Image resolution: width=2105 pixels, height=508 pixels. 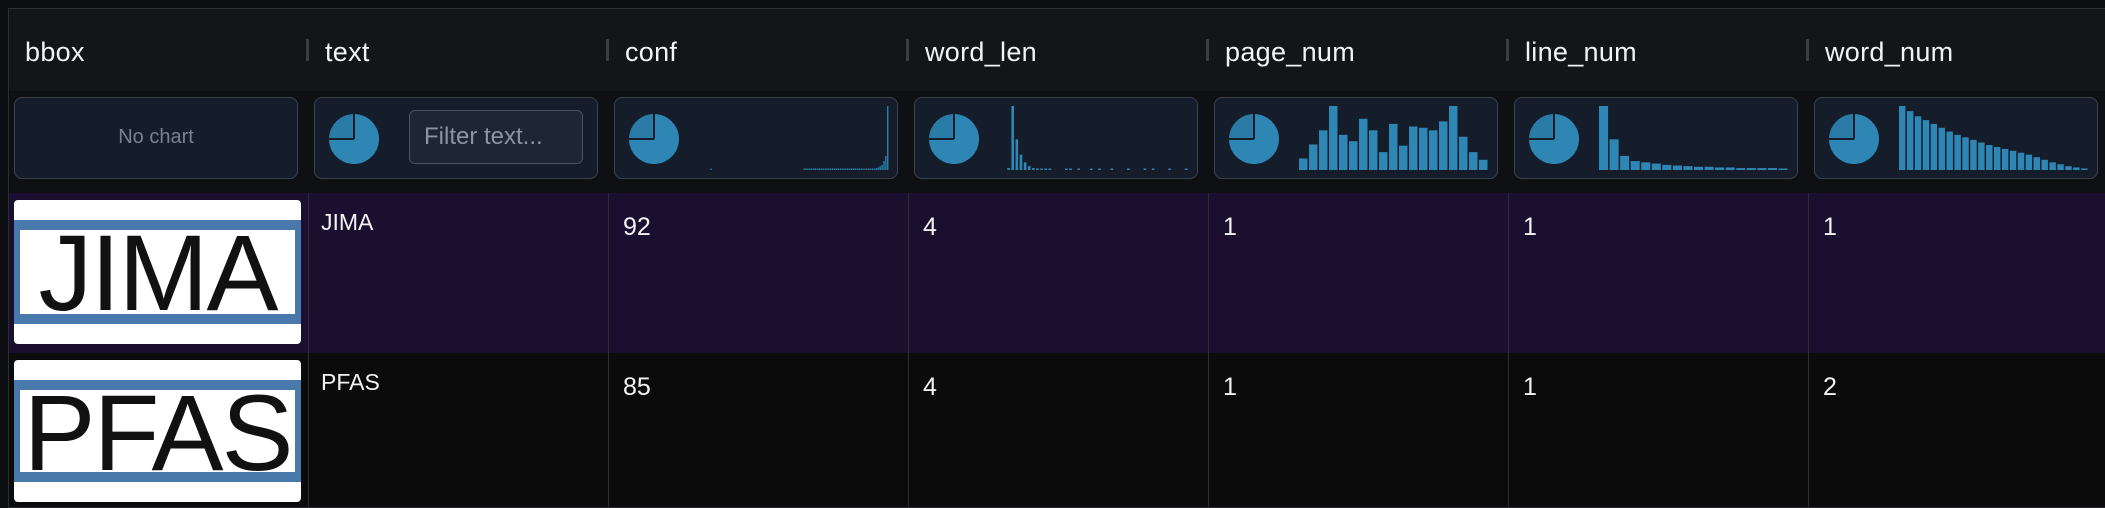 What do you see at coordinates (1359, 50) in the screenshot?
I see `header-page-num: page_num` at bounding box center [1359, 50].